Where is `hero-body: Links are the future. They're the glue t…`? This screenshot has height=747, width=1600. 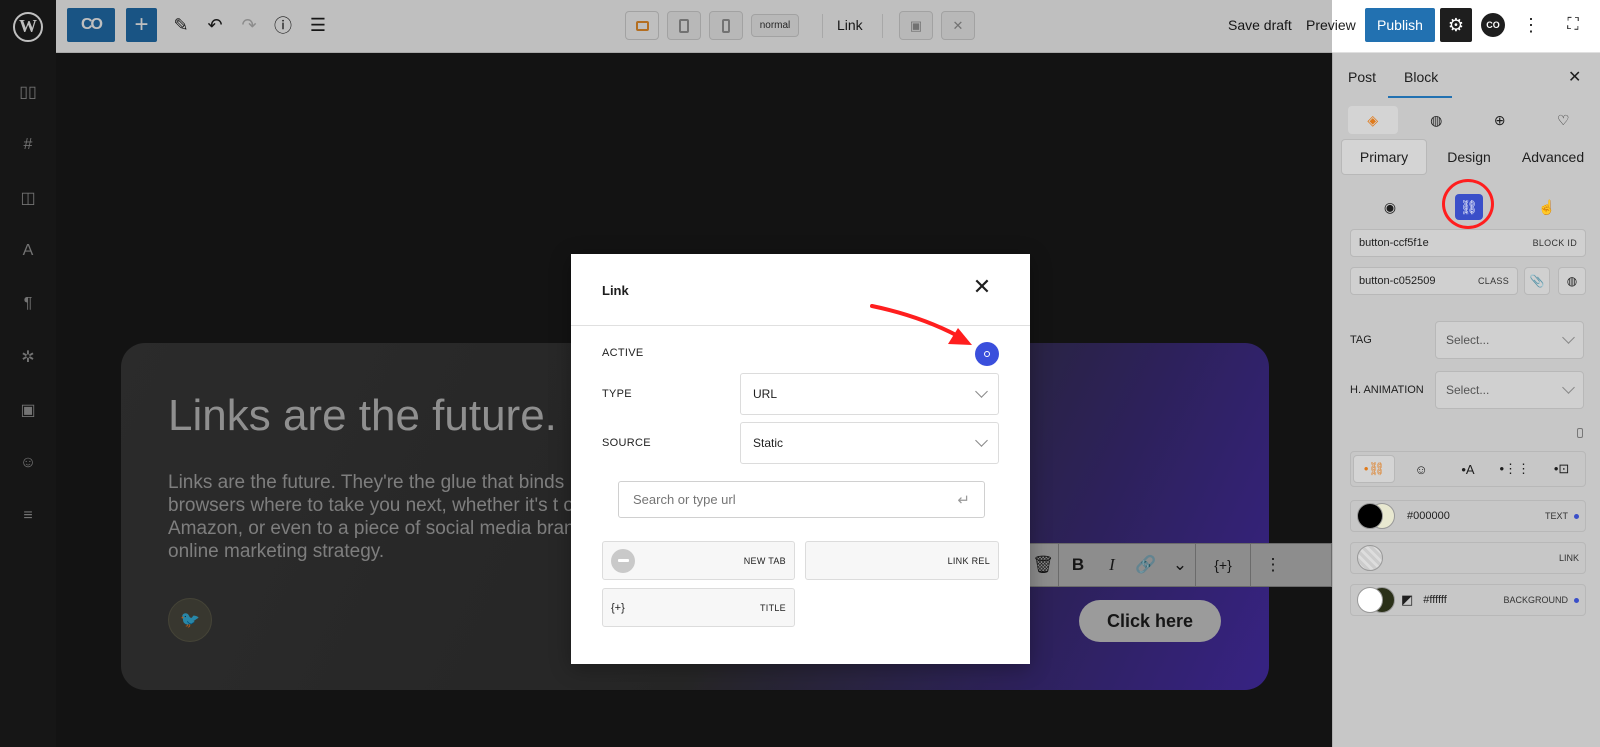
hero-body: Links are the future. They're the glue t… is located at coordinates (398, 517).